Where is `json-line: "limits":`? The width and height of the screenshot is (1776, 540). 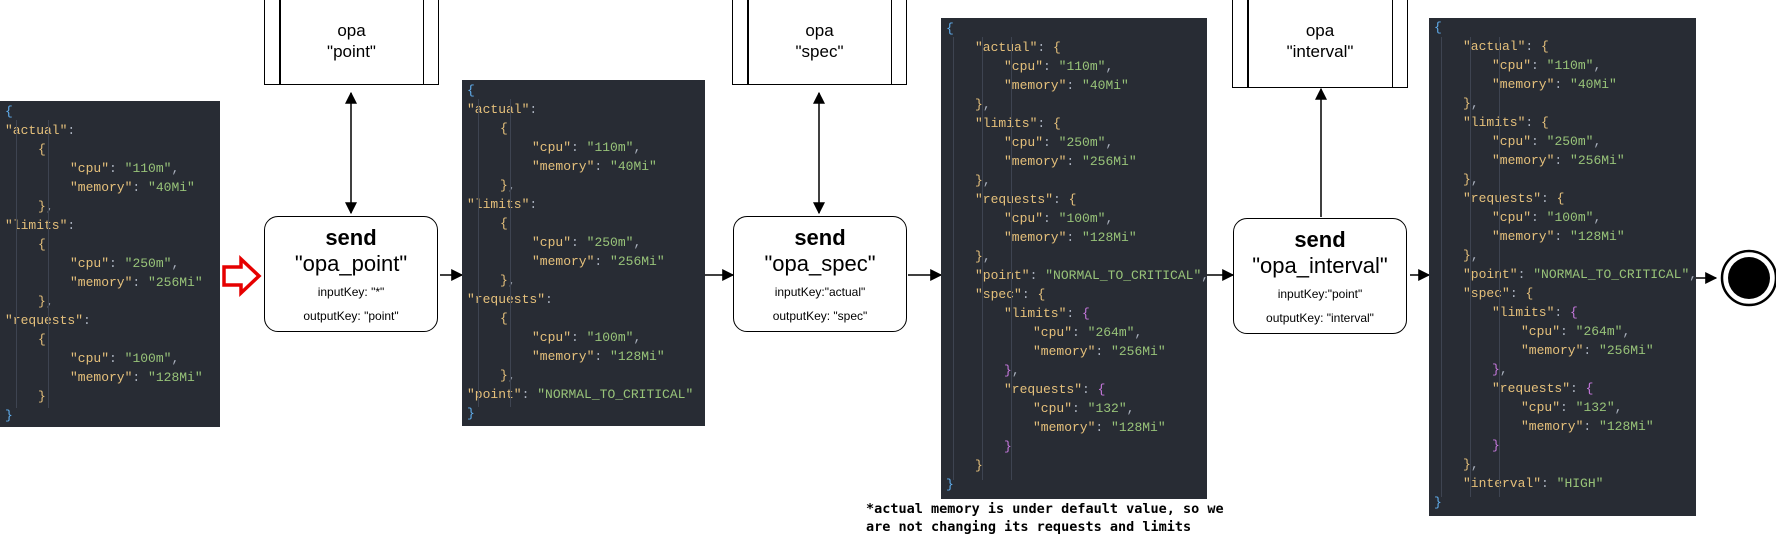 json-line: "limits": is located at coordinates (40, 225).